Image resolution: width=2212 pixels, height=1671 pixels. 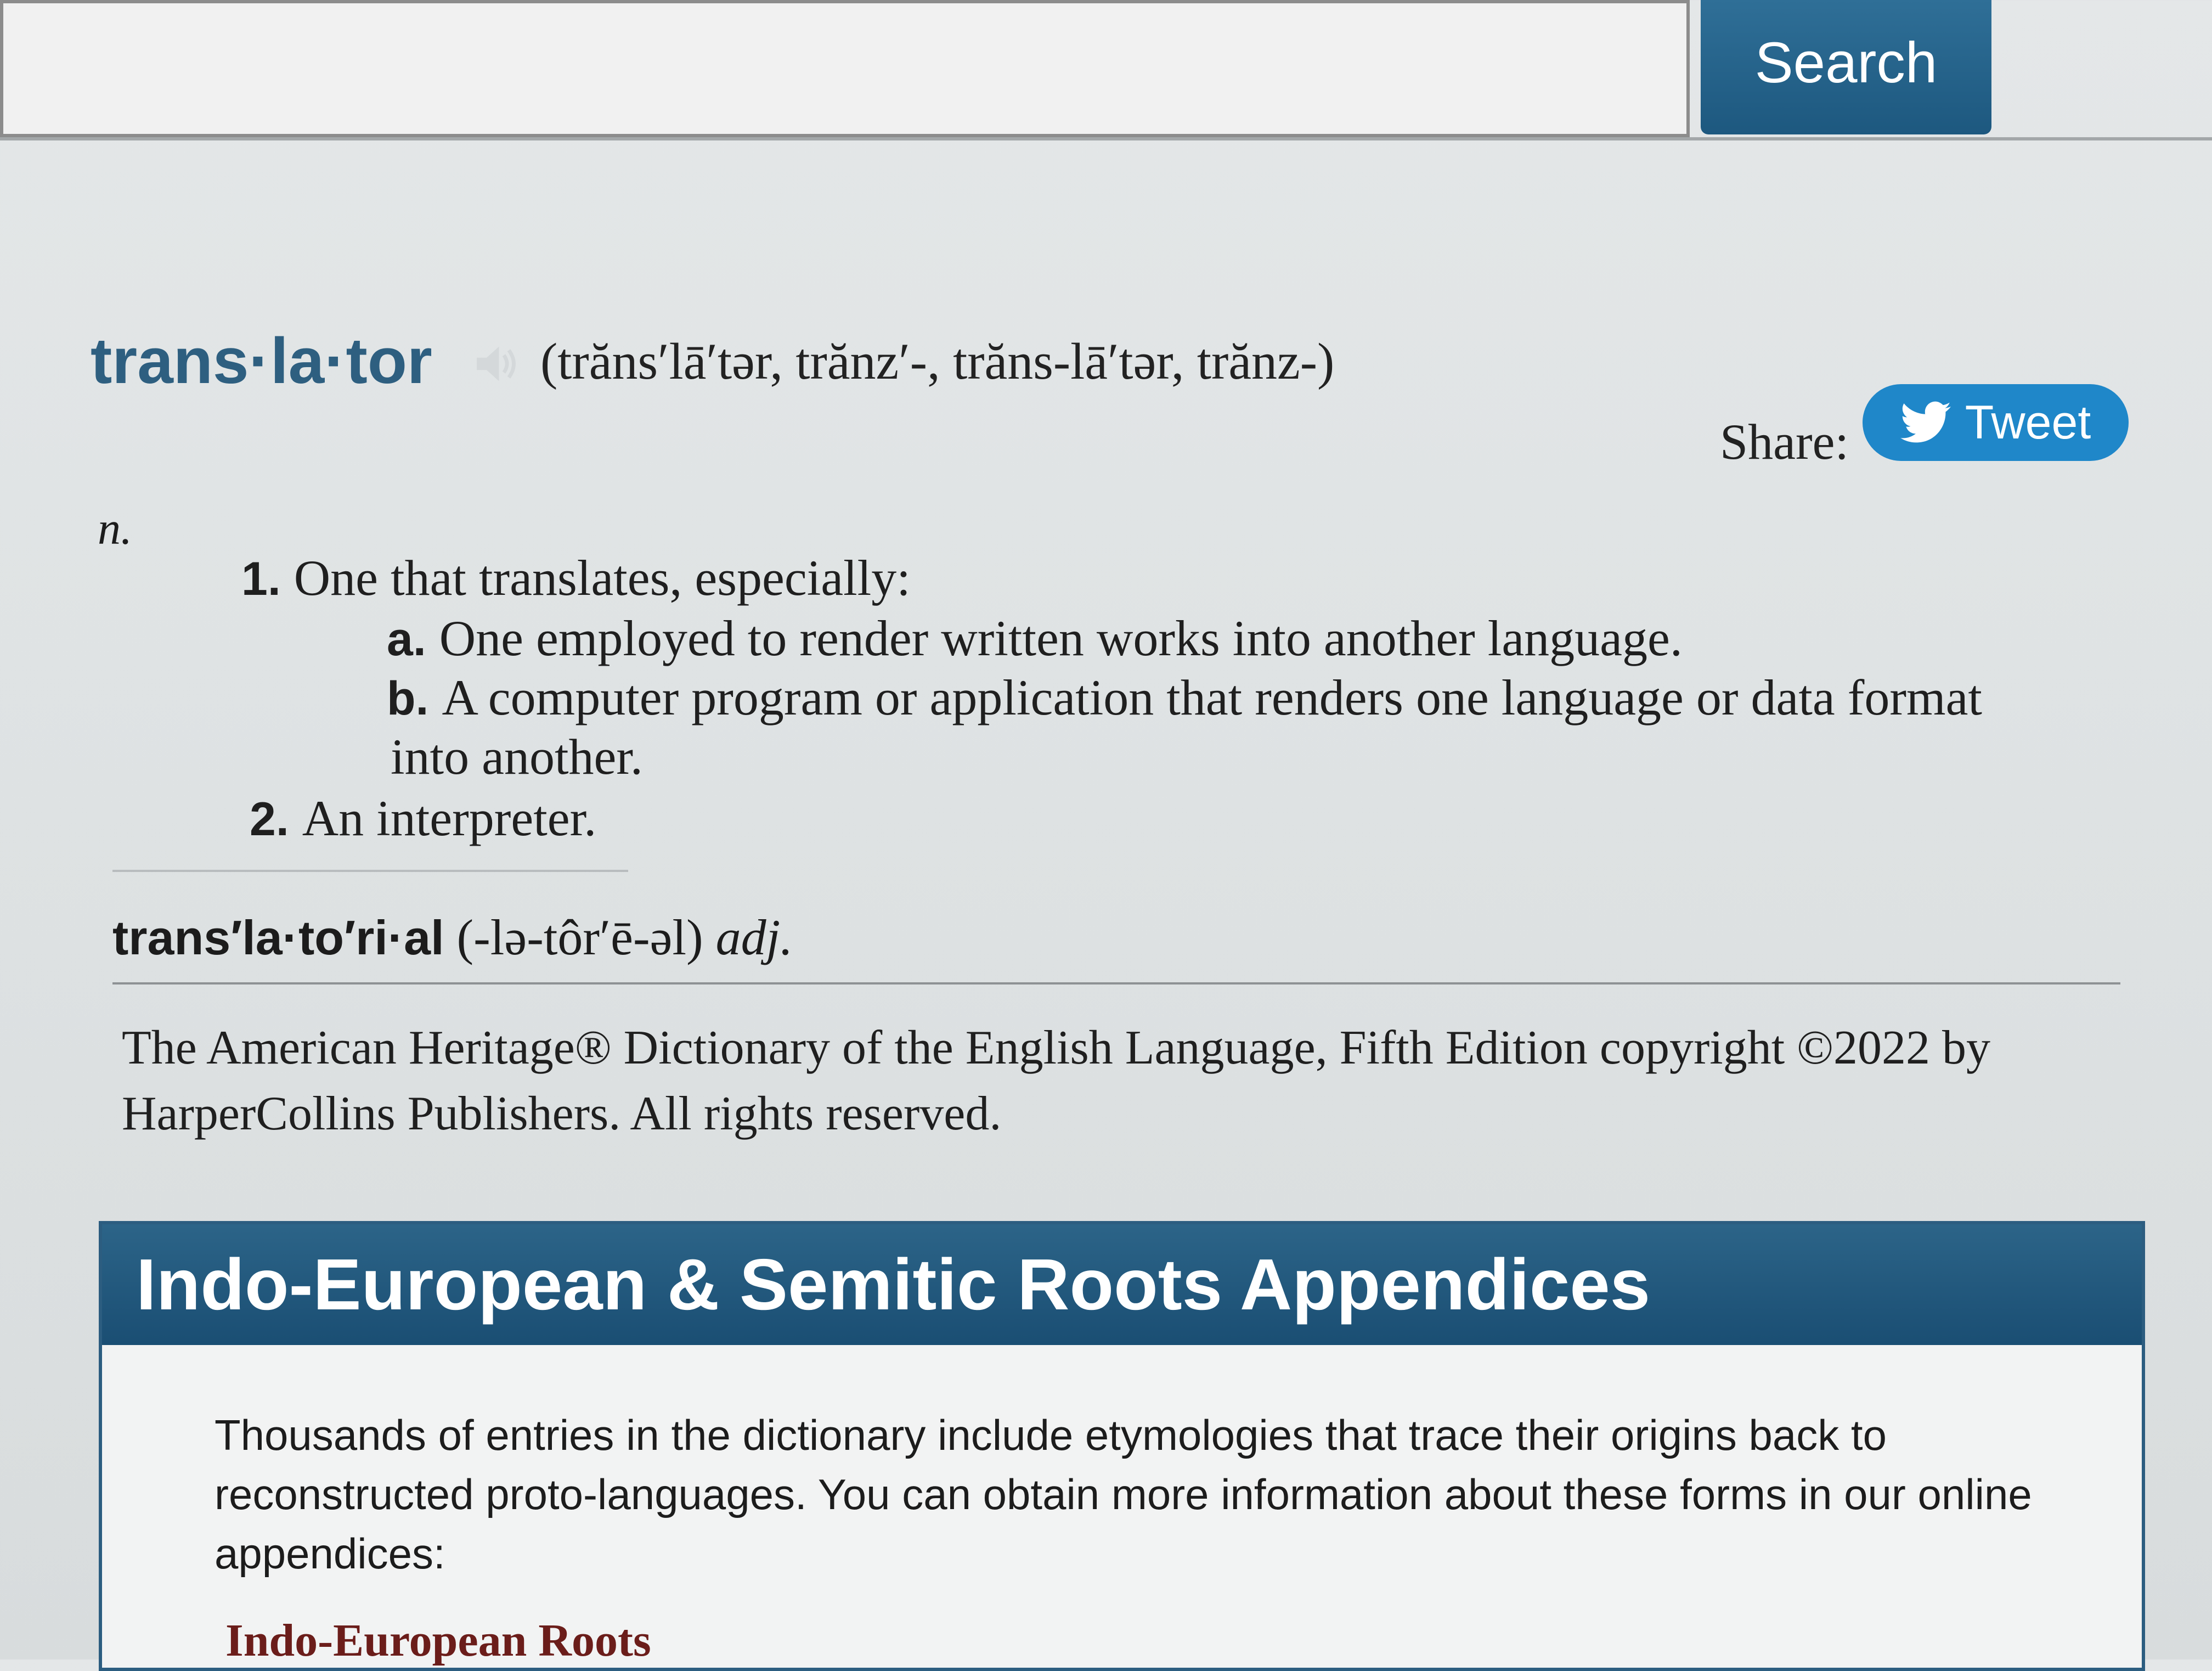 What do you see at coordinates (438, 1641) in the screenshot?
I see `indo-european-roots-link: Indo-European Roots` at bounding box center [438, 1641].